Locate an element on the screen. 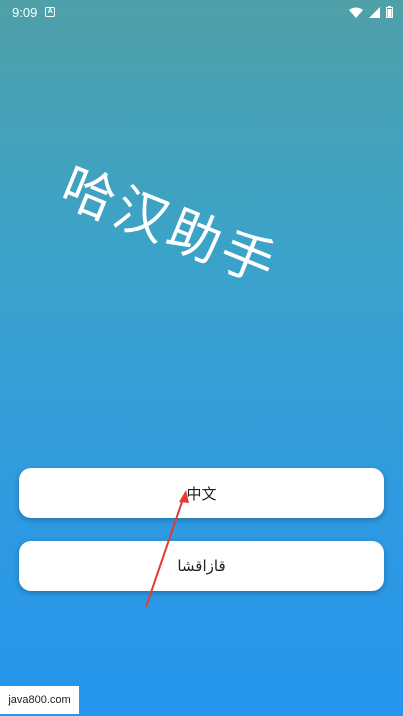 The image size is (403, 716). chinese-language-button: 中文 is located at coordinates (201, 493).